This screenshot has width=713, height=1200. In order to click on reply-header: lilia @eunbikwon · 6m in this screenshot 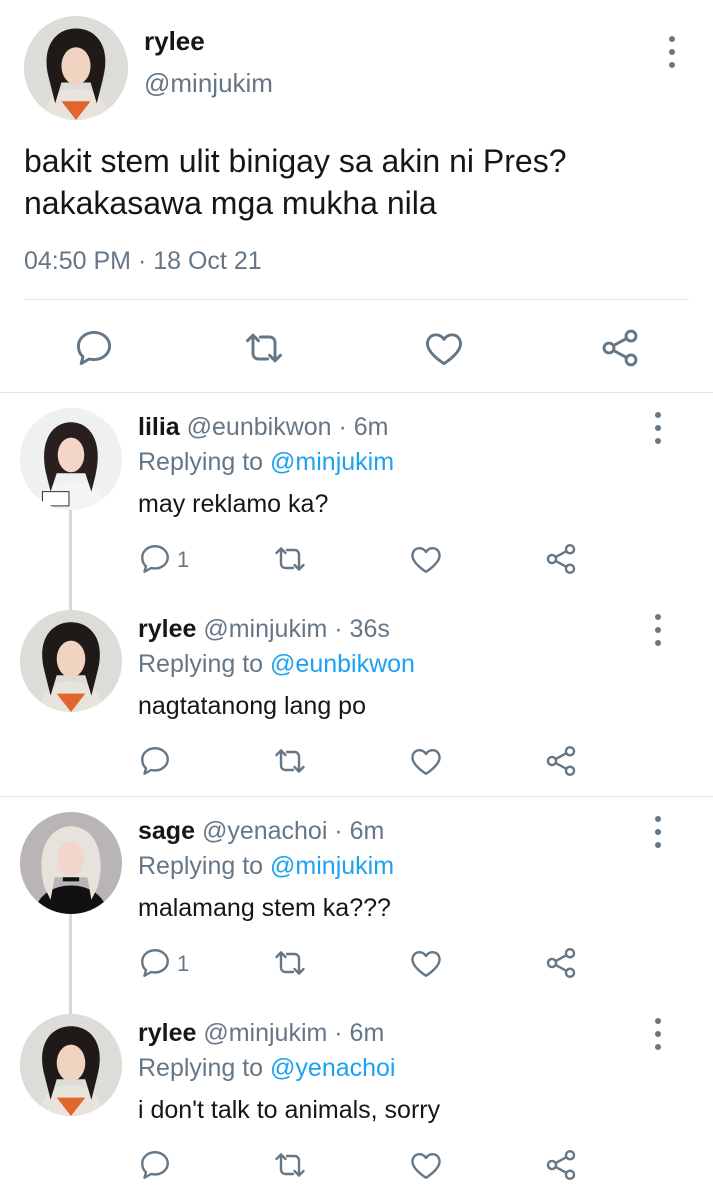, I will do `click(263, 427)`.